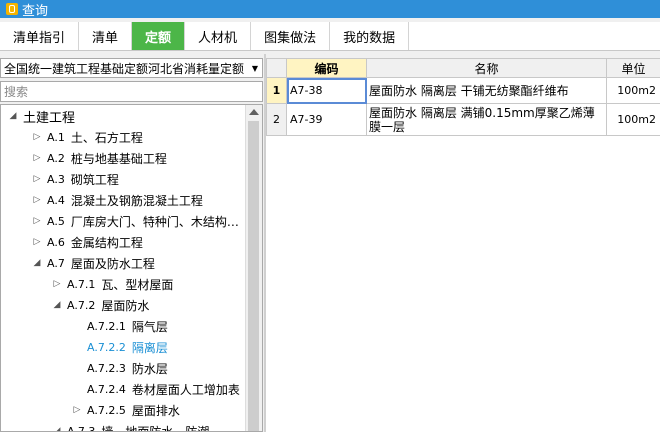 The image size is (660, 432). What do you see at coordinates (131, 91) in the screenshot?
I see `search-input` at bounding box center [131, 91].